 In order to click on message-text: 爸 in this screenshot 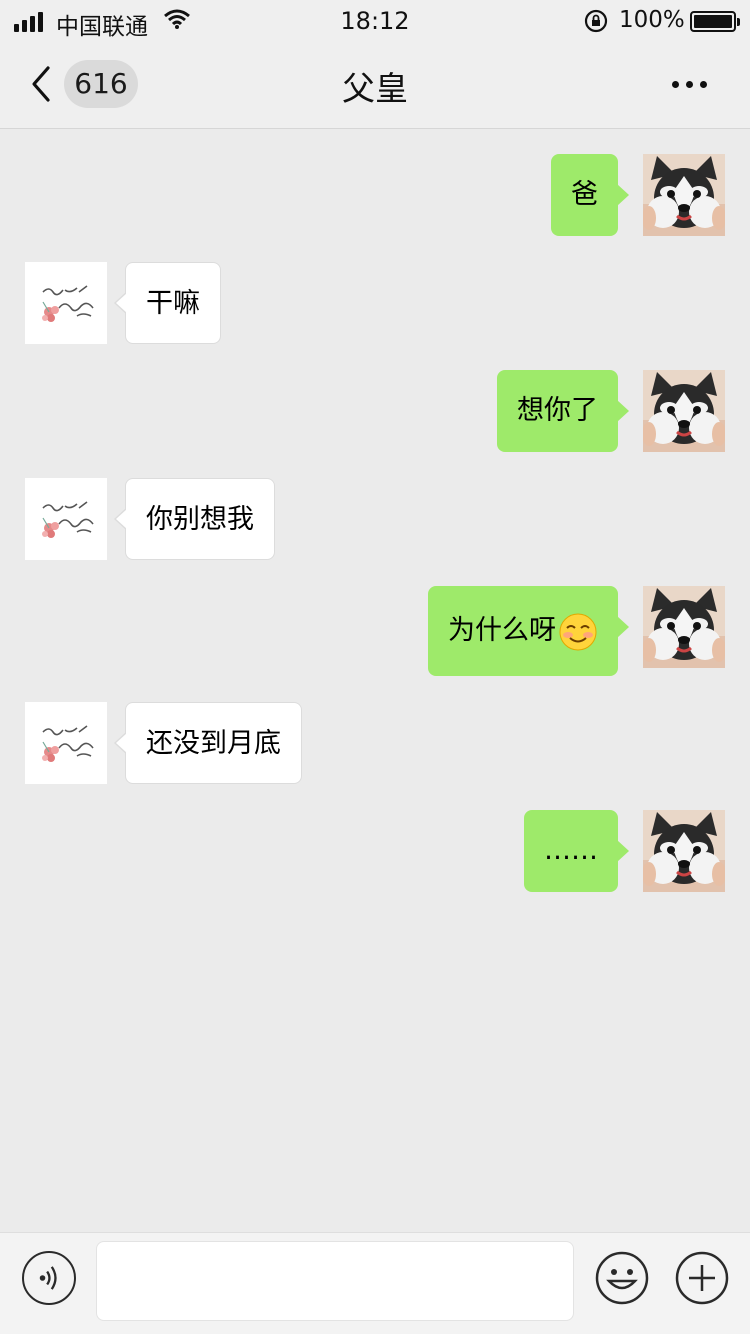, I will do `click(584, 194)`.